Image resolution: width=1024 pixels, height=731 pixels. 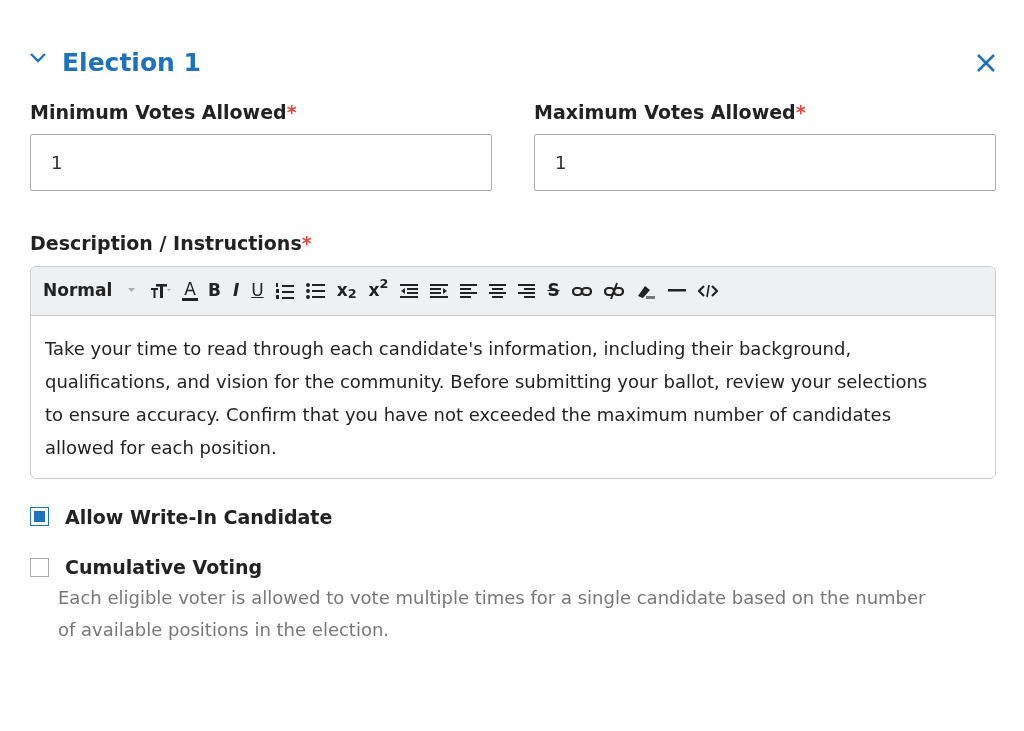 I want to click on align-right-icon, so click(x=527, y=290).